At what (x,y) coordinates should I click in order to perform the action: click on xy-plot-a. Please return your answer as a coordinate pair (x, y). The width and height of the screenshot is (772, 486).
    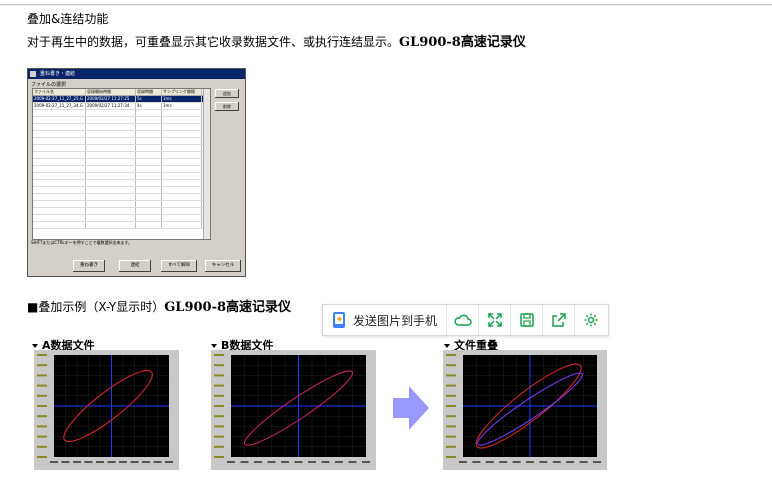
    Looking at the image, I should click on (106, 410).